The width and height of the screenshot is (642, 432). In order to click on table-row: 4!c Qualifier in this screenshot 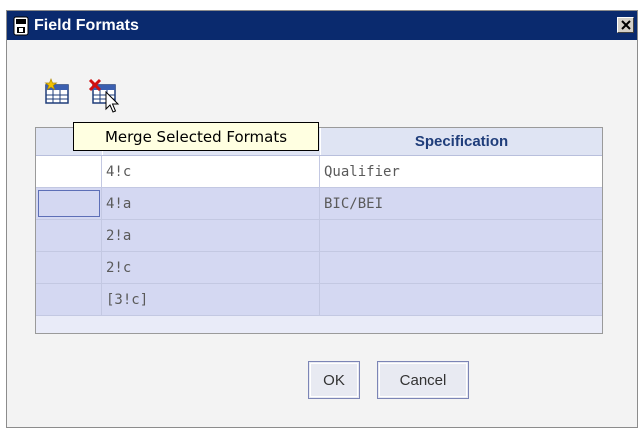, I will do `click(319, 172)`.